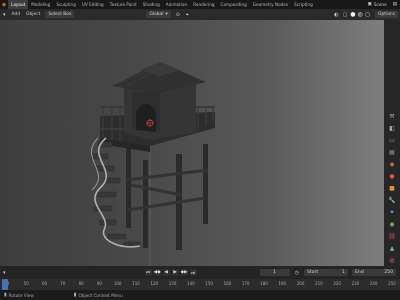 This screenshot has width=400, height=300. What do you see at coordinates (355, 283) in the screenshot?
I see `ruler-tick-label: 230` at bounding box center [355, 283].